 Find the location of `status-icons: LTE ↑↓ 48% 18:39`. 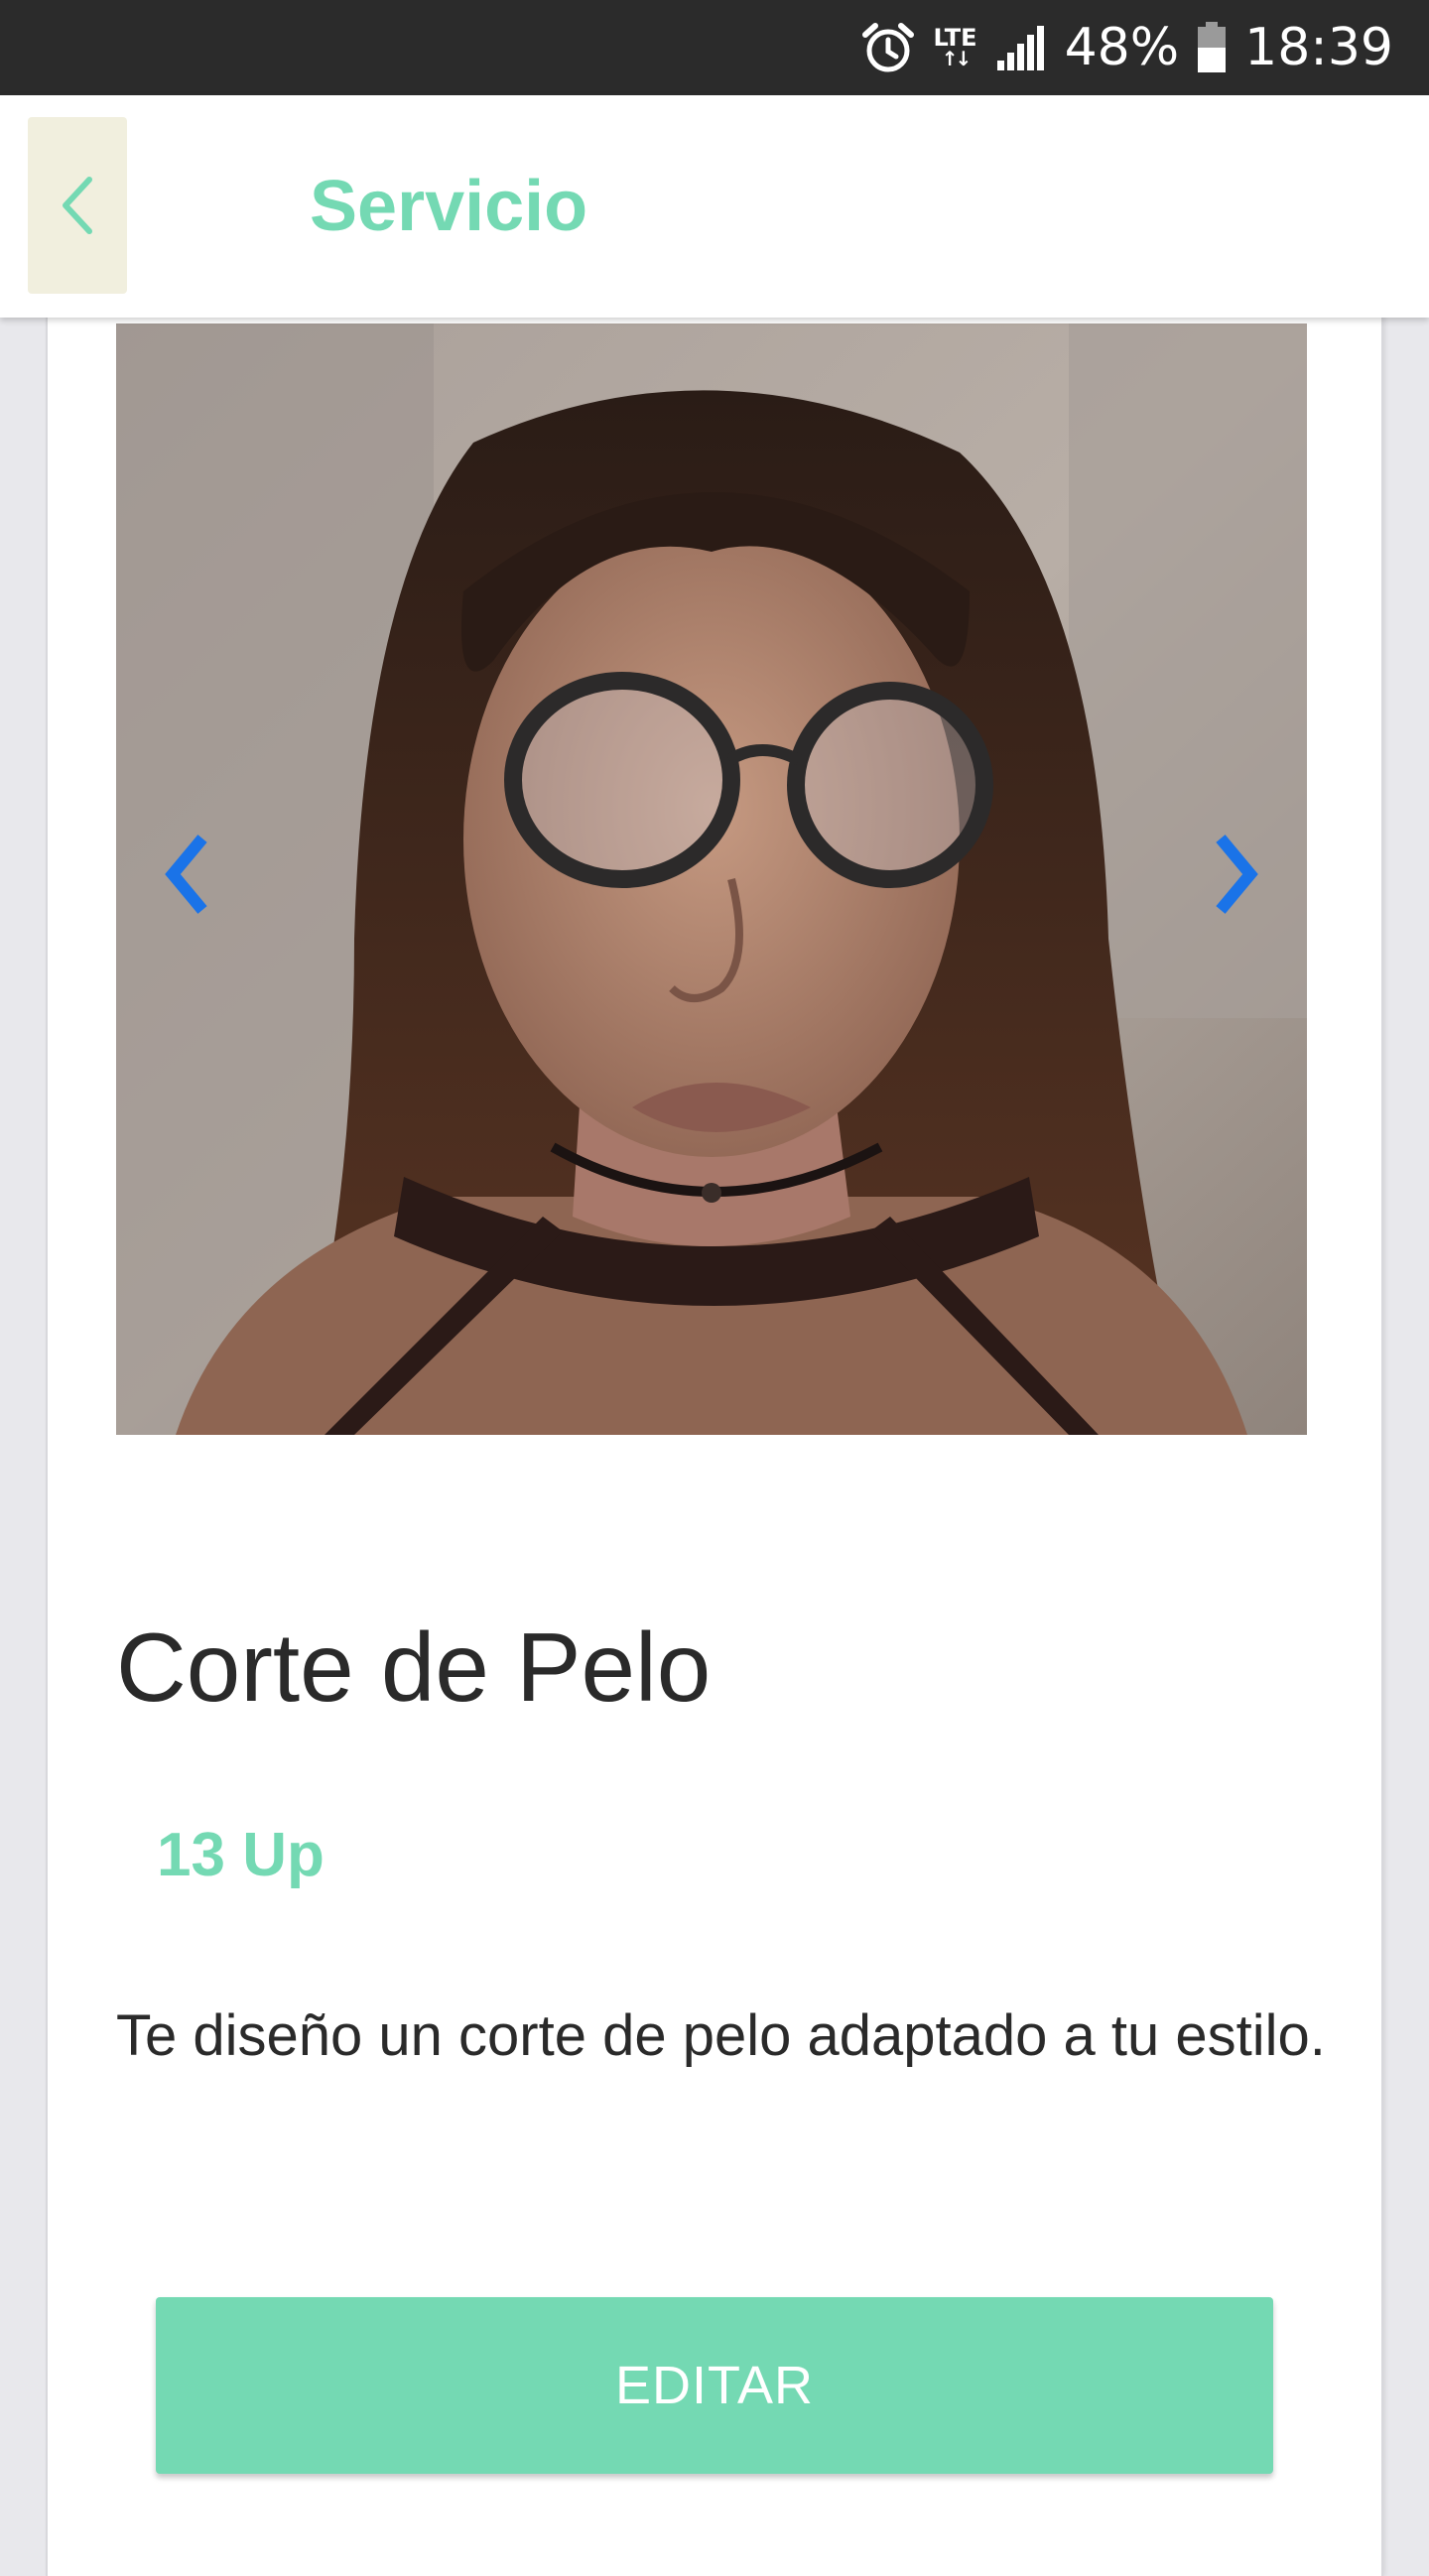

status-icons: LTE ↑↓ 48% 18:39 is located at coordinates (1127, 48).